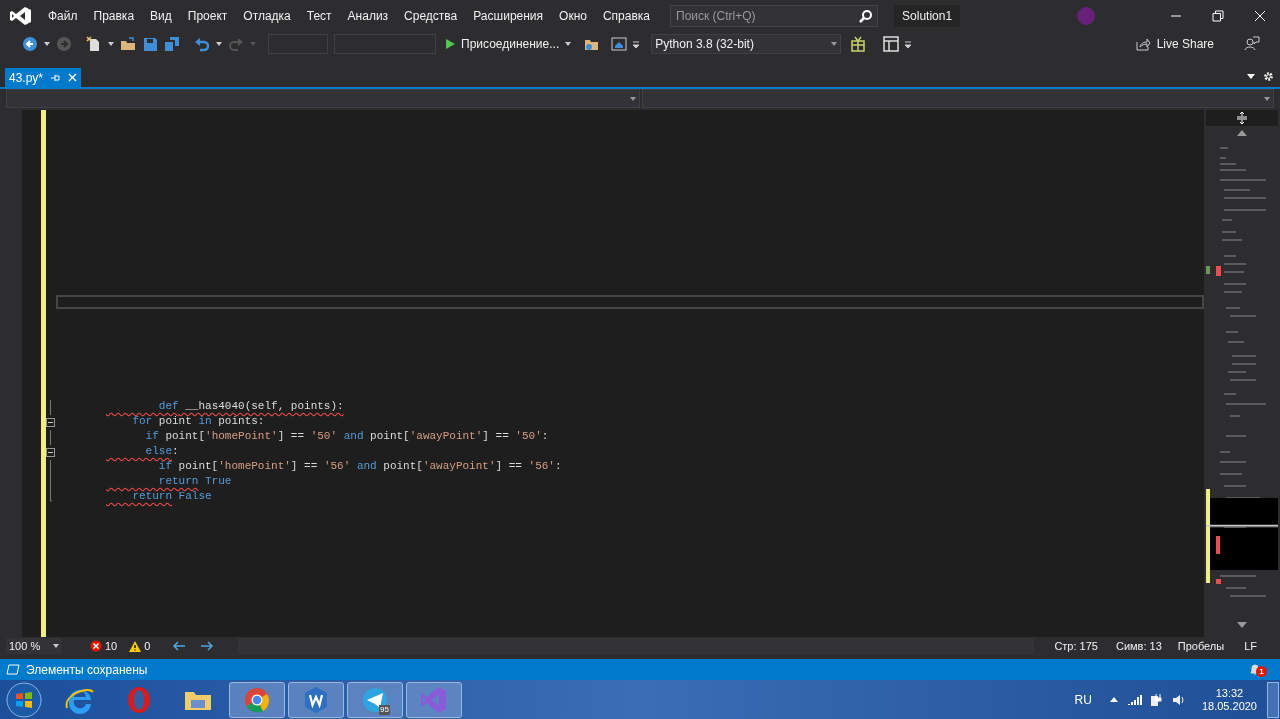 This screenshot has height=719, width=1280. What do you see at coordinates (866, 16) in the screenshot?
I see `search-icon` at bounding box center [866, 16].